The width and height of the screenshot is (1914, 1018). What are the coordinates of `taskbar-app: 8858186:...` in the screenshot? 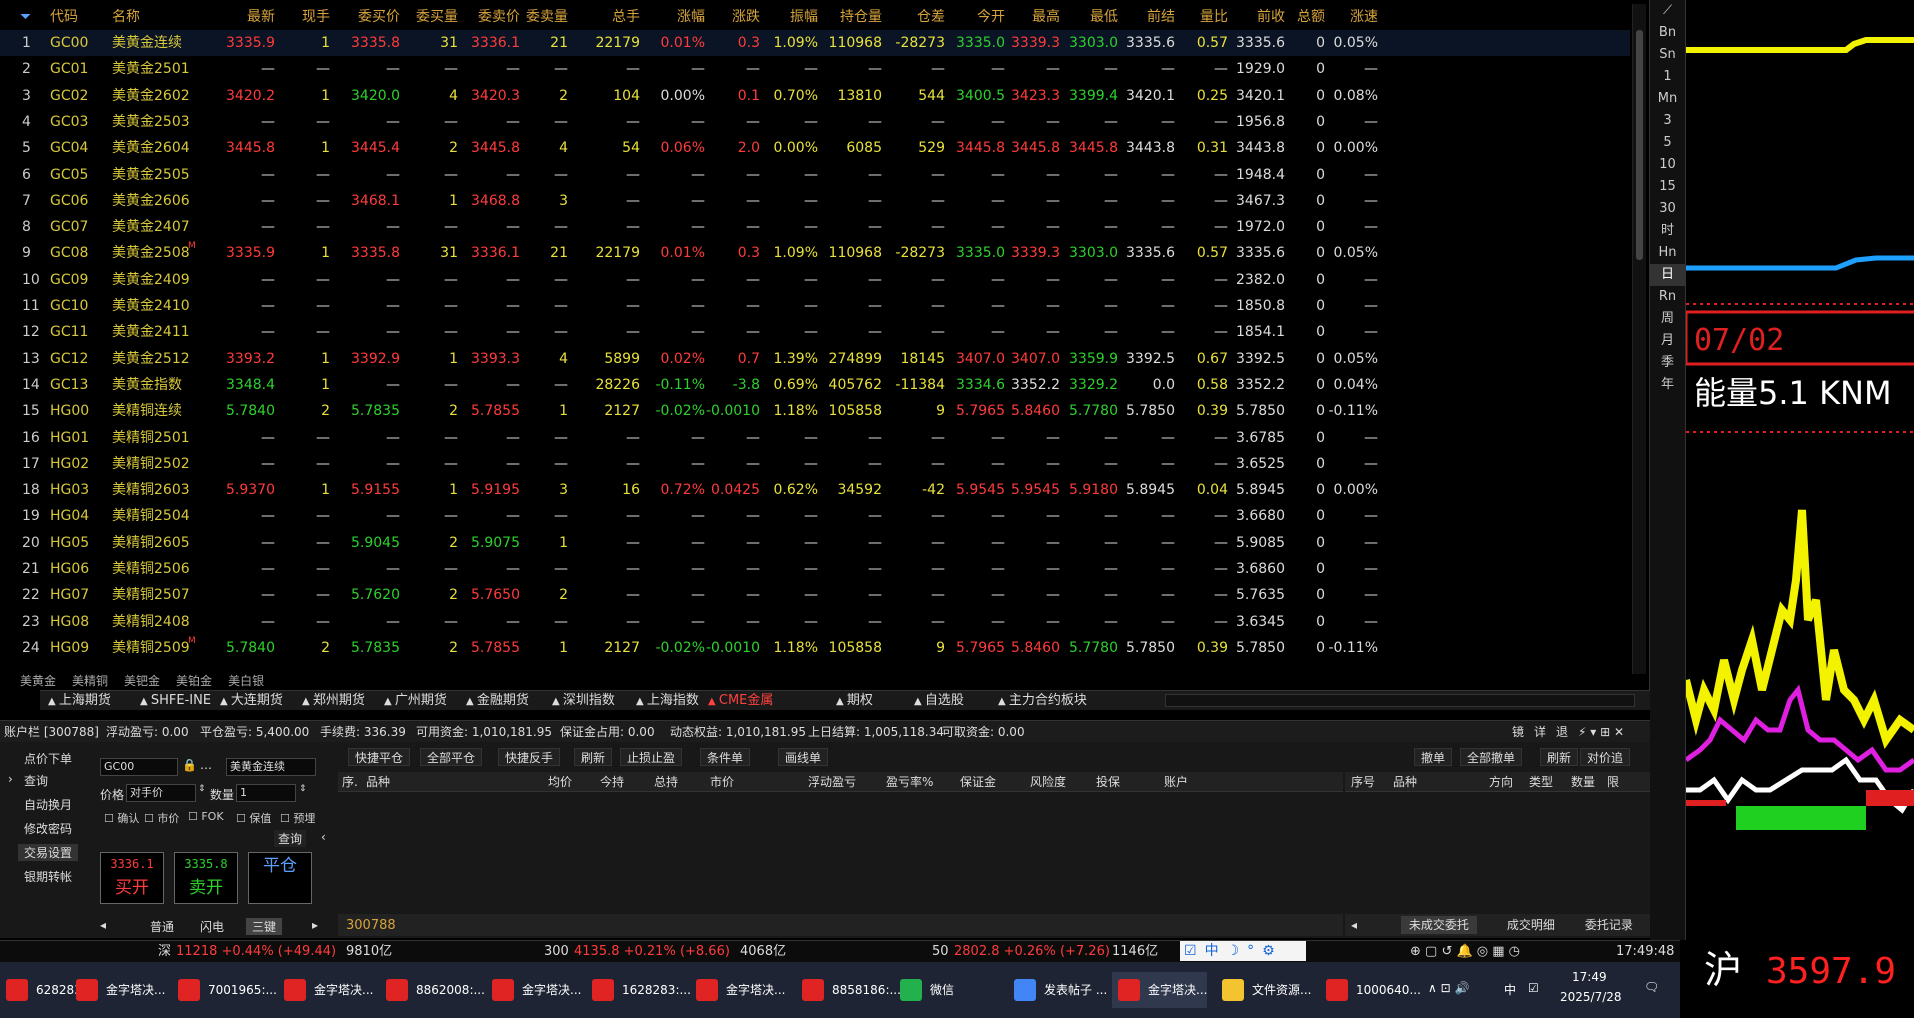 It's located at (848, 990).